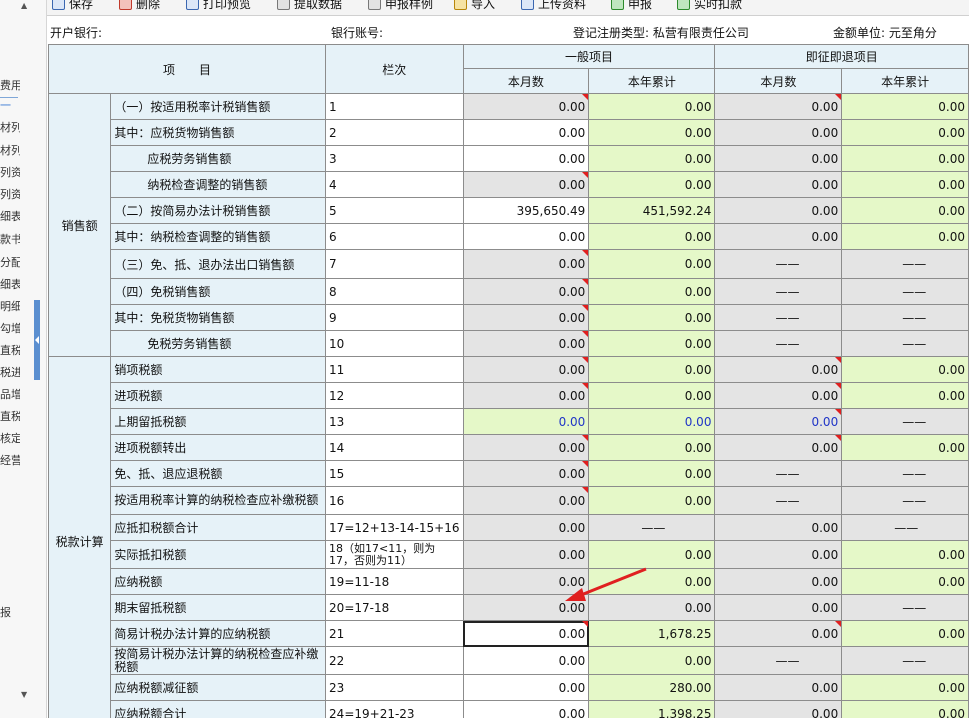  I want to click on left-nav-item: 分配, so click(10, 262).